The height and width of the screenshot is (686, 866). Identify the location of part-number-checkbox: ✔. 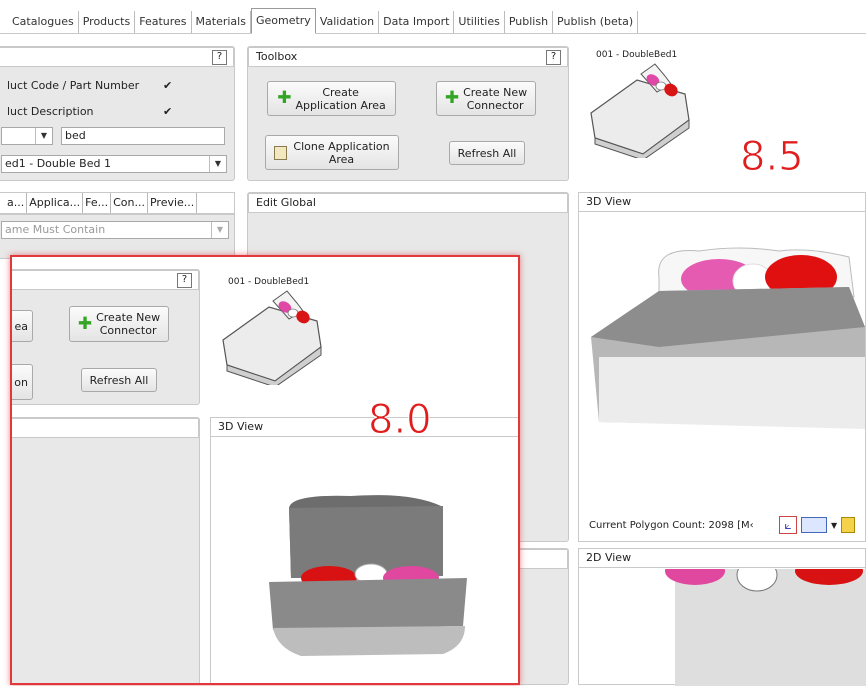
(167, 85).